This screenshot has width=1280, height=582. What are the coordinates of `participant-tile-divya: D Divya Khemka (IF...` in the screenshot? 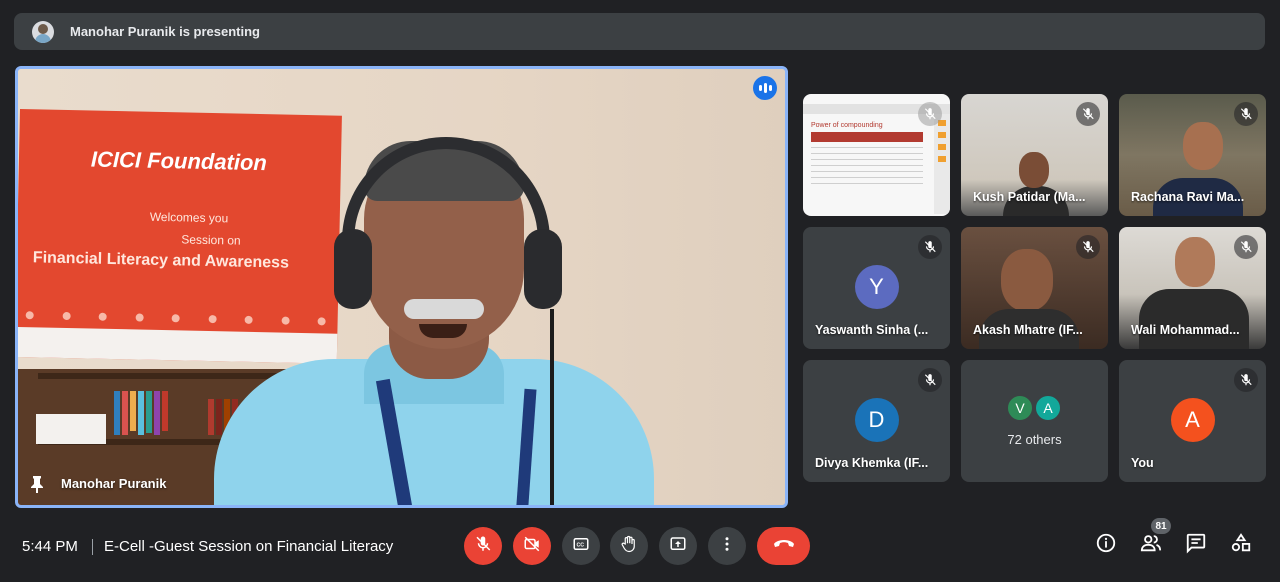 It's located at (876, 421).